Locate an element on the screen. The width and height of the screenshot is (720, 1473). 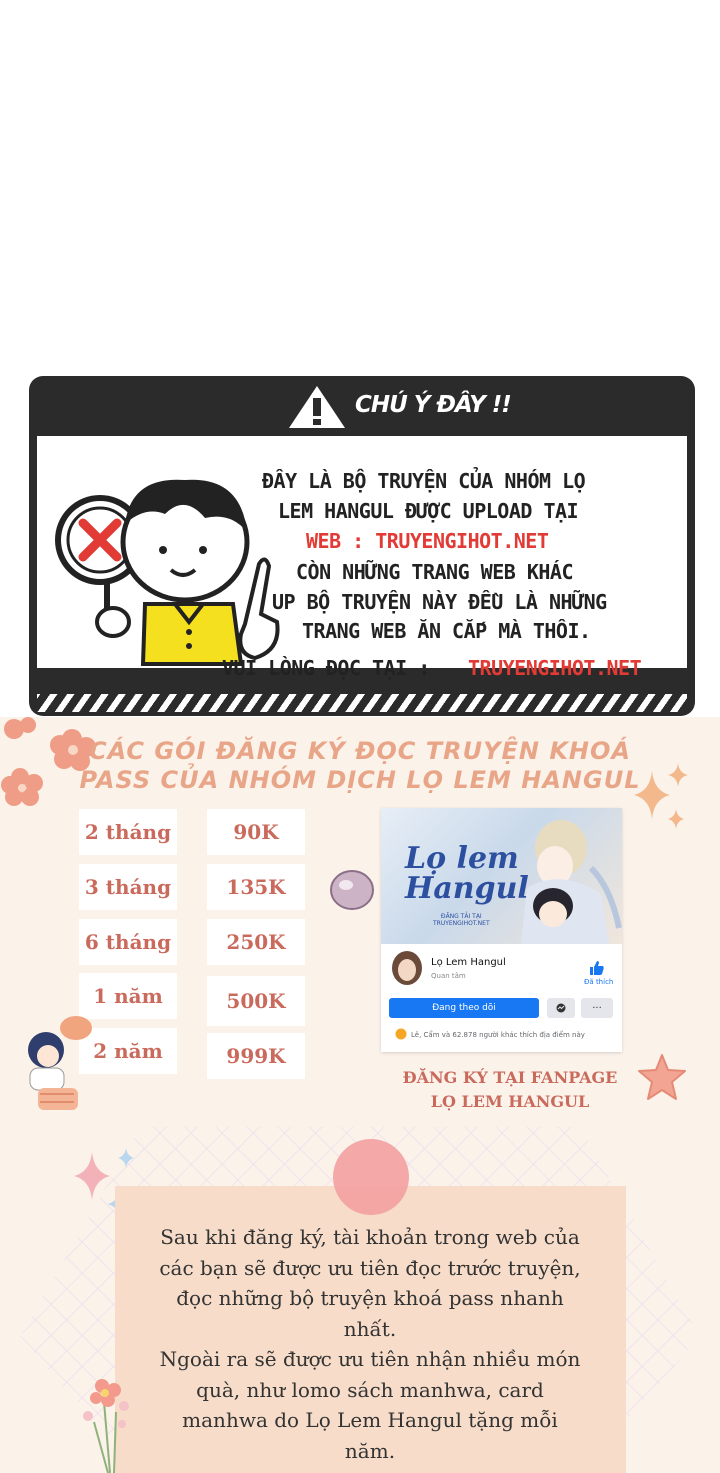
page-meta: Quan tâm is located at coordinates (448, 976).